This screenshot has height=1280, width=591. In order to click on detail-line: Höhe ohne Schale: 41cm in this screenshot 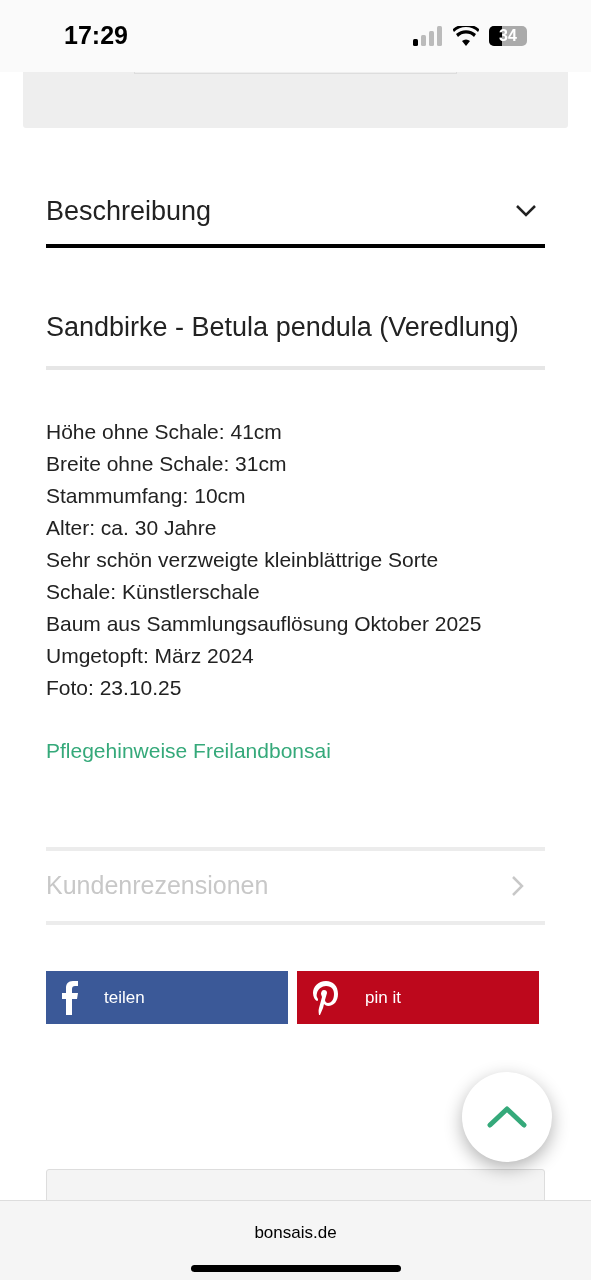, I will do `click(164, 432)`.